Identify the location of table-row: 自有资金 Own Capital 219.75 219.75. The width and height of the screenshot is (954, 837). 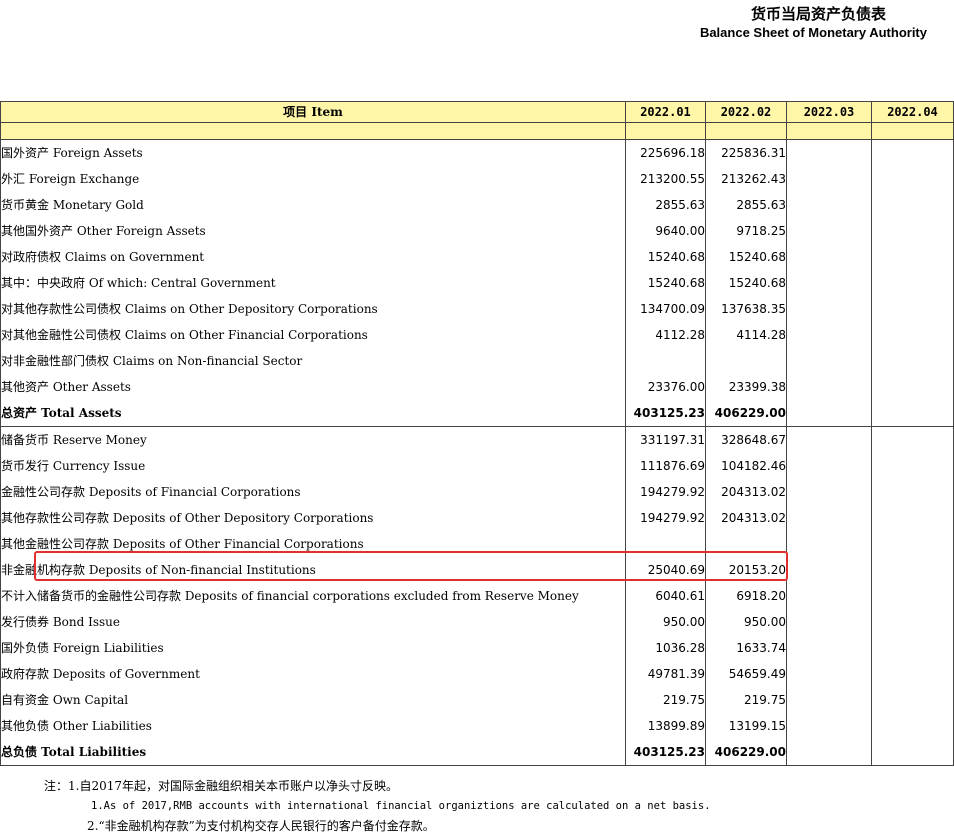
(477, 700).